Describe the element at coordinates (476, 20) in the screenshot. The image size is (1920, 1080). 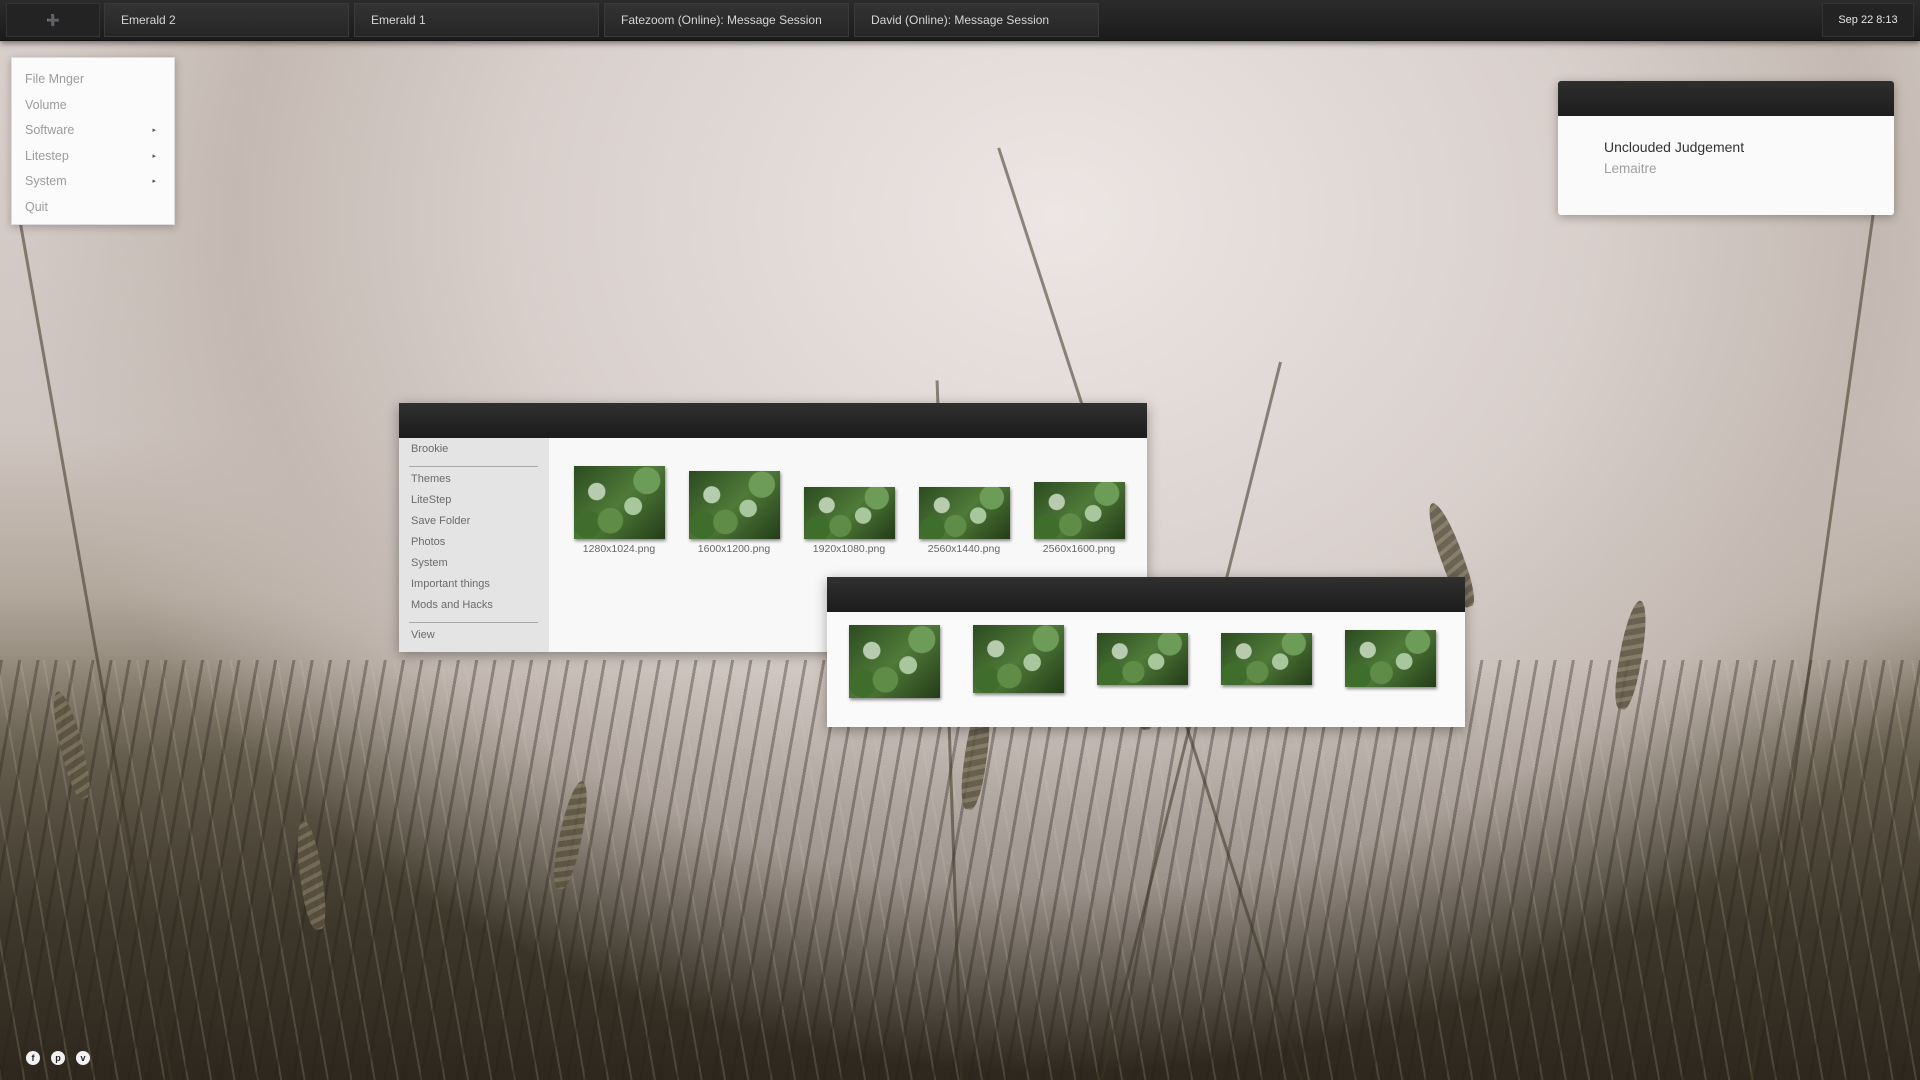
I see `task-button-emerald-1: Emerald 1` at that location.